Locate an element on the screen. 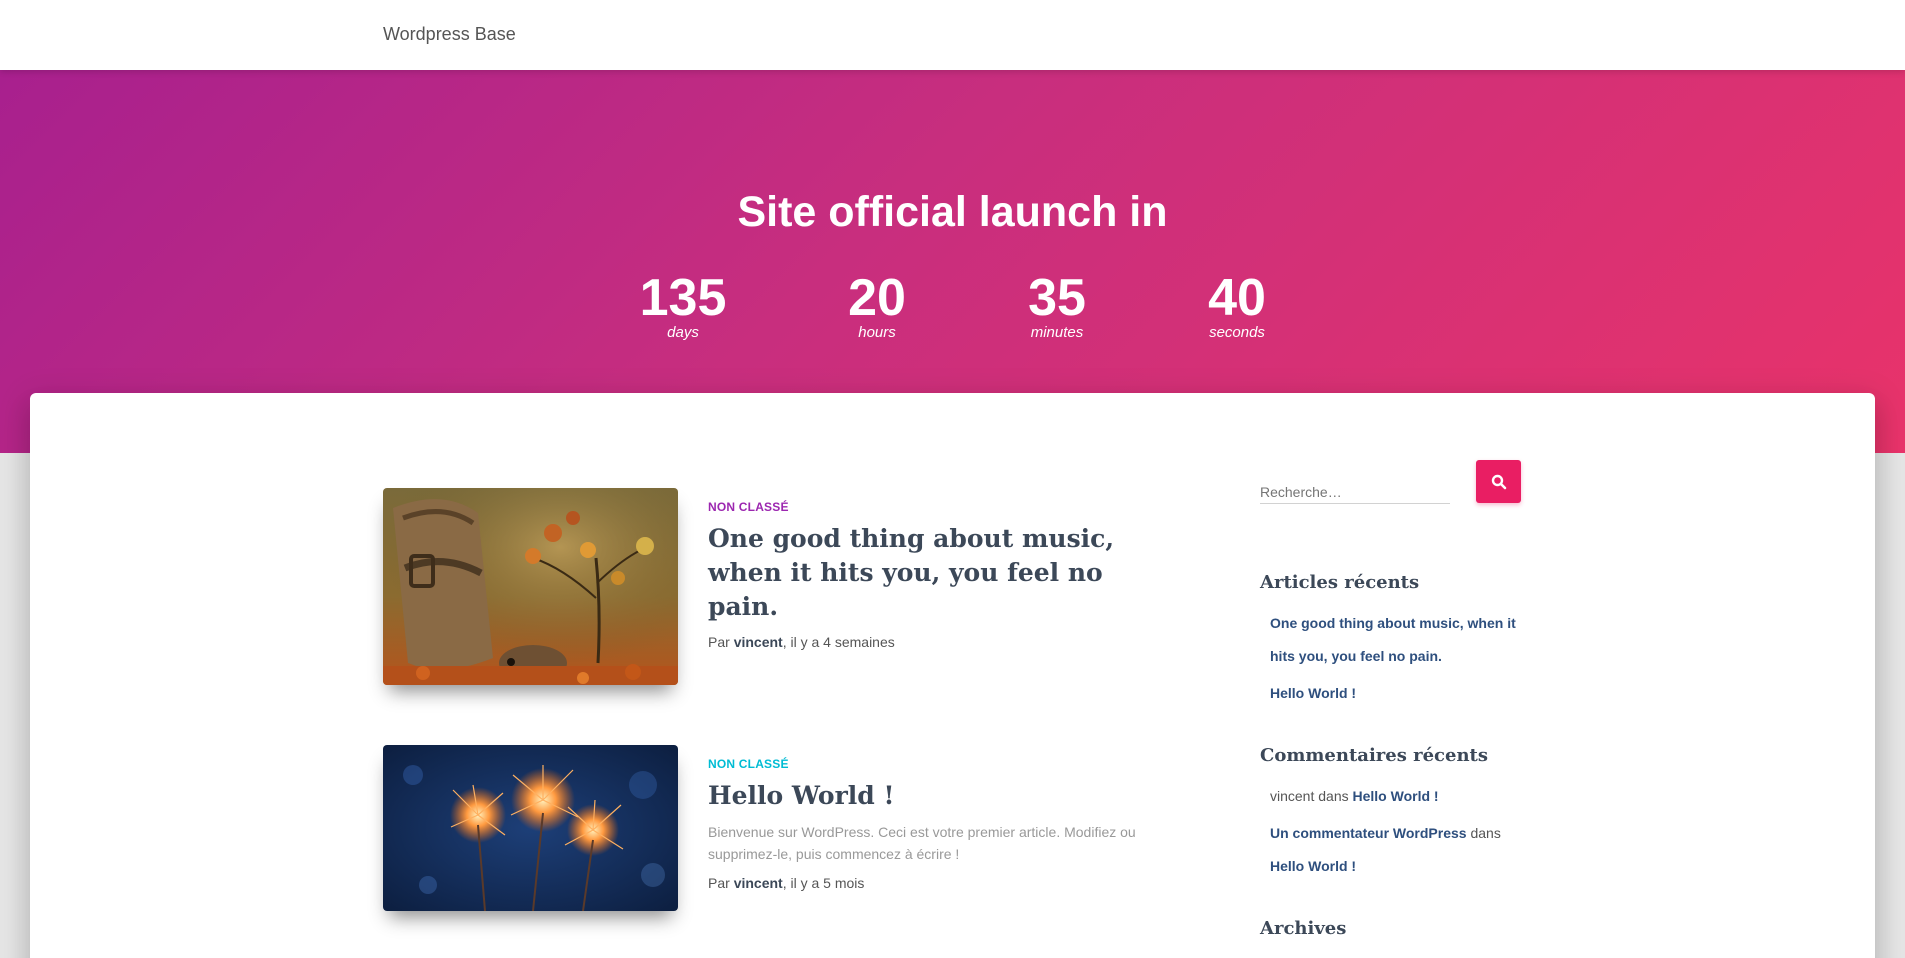  post-meta-date: , il y a 4 semaines is located at coordinates (838, 642).